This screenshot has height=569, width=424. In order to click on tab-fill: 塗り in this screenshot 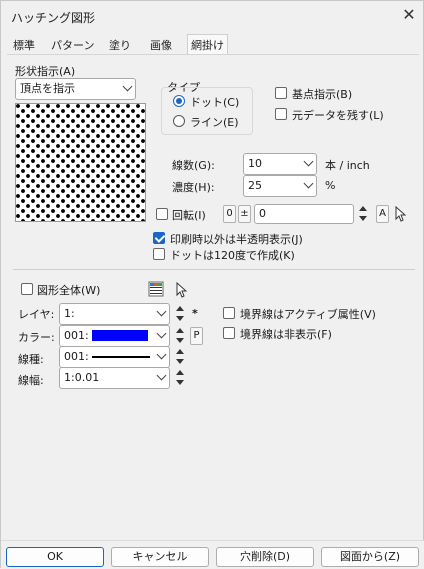, I will do `click(120, 45)`.